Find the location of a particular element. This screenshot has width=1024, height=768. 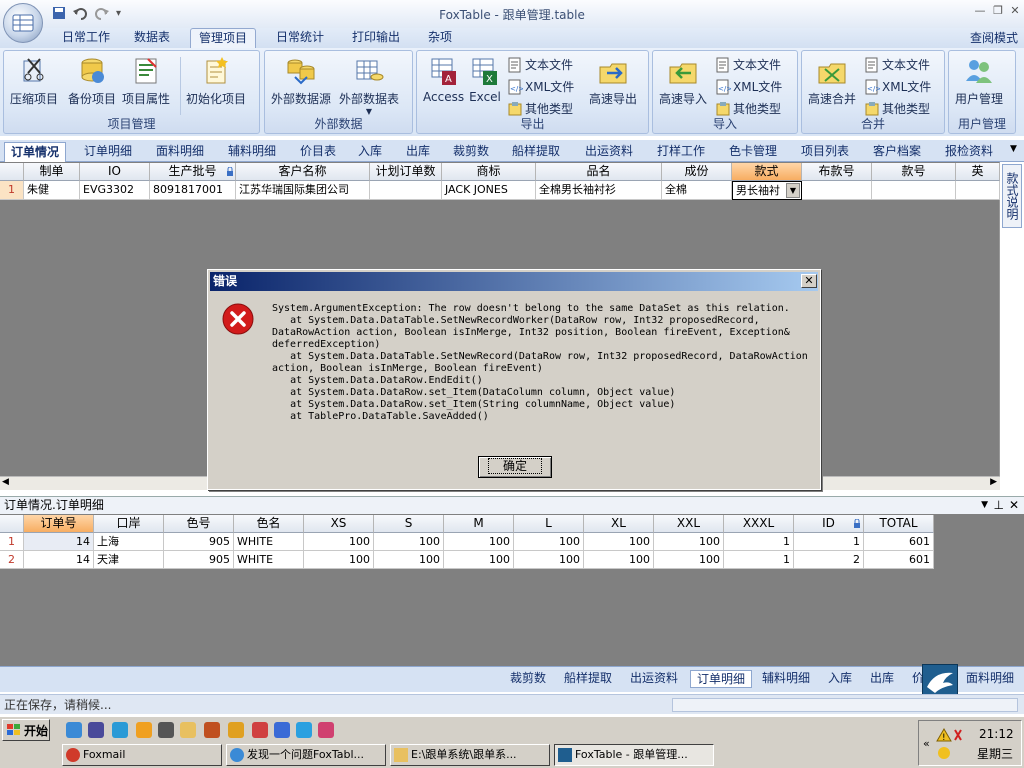

backup-project-button: 备份项目 is located at coordinates (92, 81).